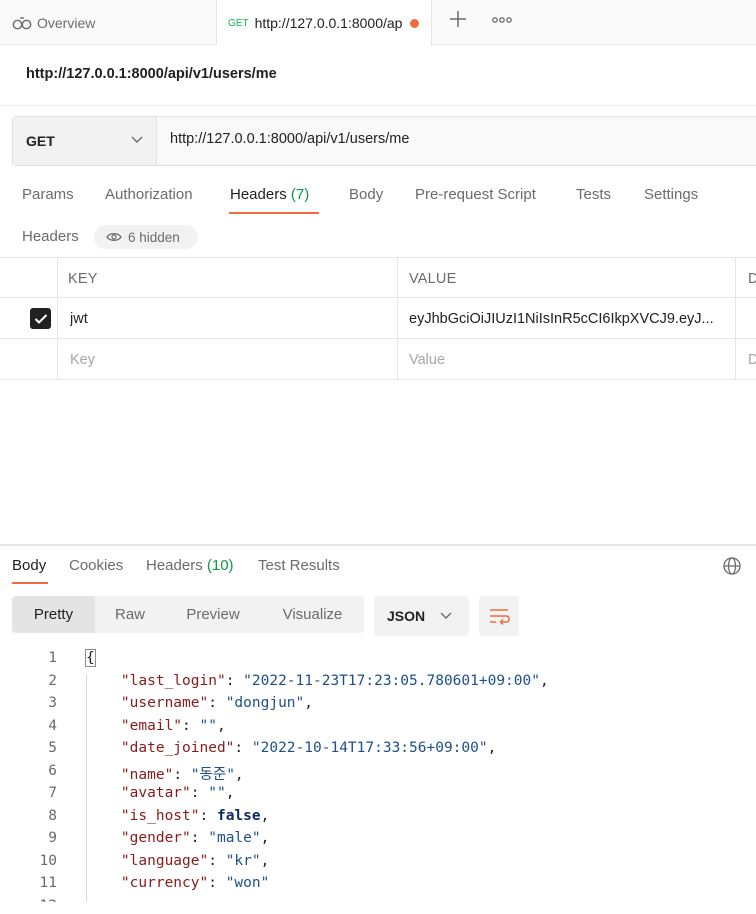 This screenshot has height=914, width=756. What do you see at coordinates (195, 860) in the screenshot?
I see `code-line: "language": "kr",` at bounding box center [195, 860].